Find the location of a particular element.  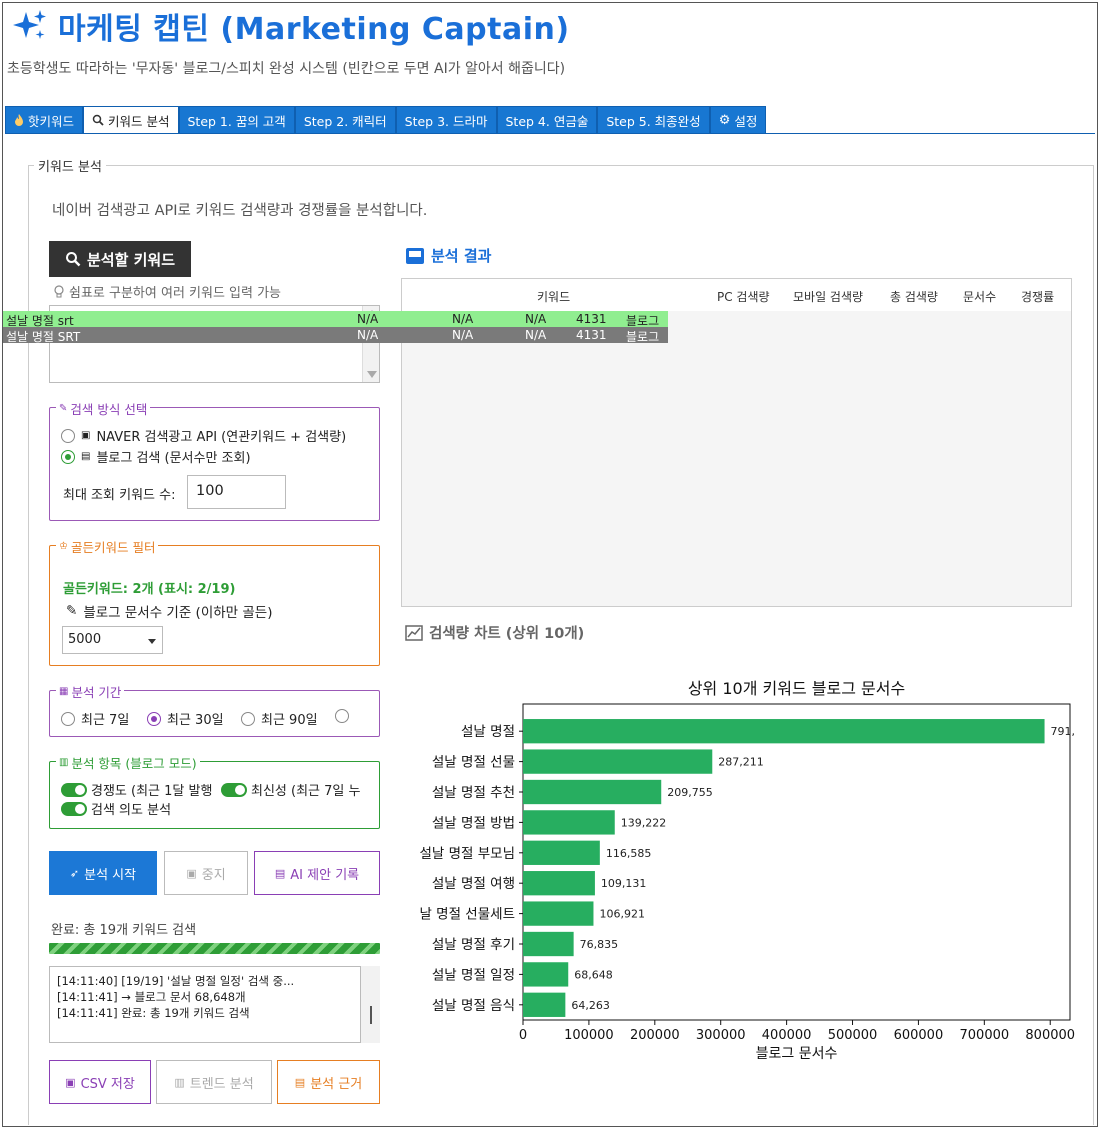

golden-filter-label-text: 골든키워드 필터 is located at coordinates (113, 547).